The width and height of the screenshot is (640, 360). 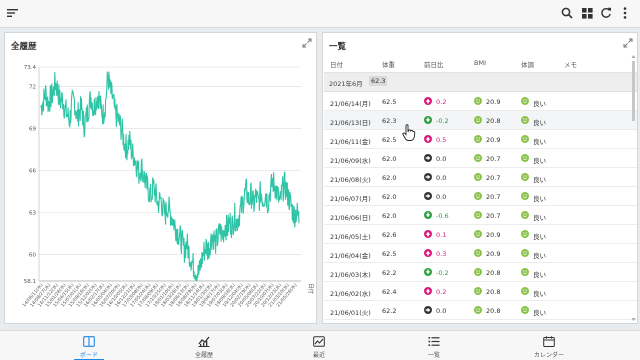 I want to click on table-row: 21/06/11(金) 62.5 0.5 20.9 良い, so click(x=480, y=139).